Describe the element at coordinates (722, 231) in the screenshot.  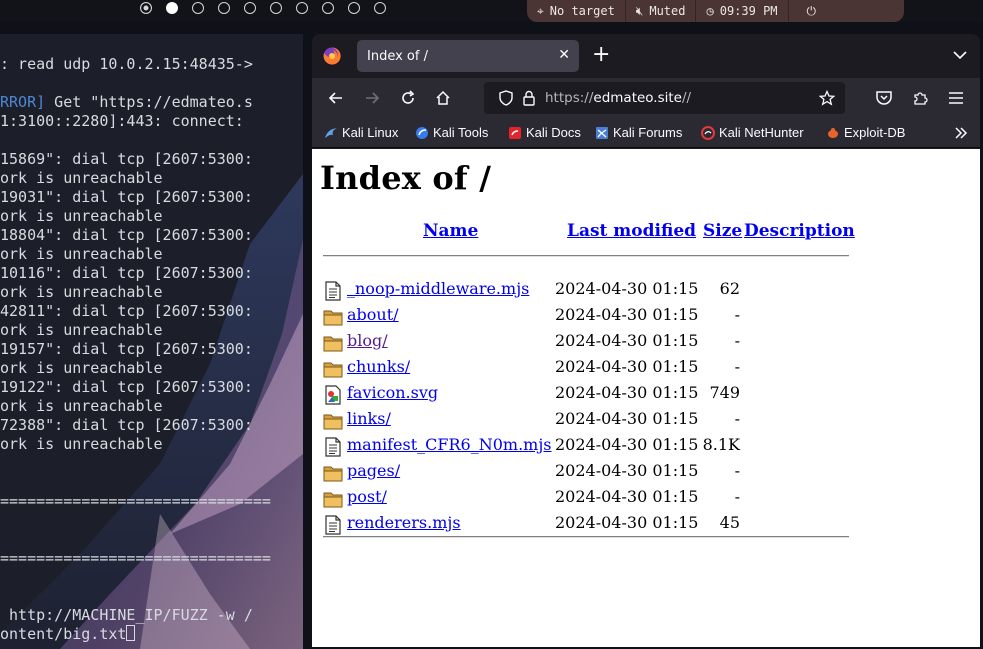
I see `column-header-size: Size` at that location.